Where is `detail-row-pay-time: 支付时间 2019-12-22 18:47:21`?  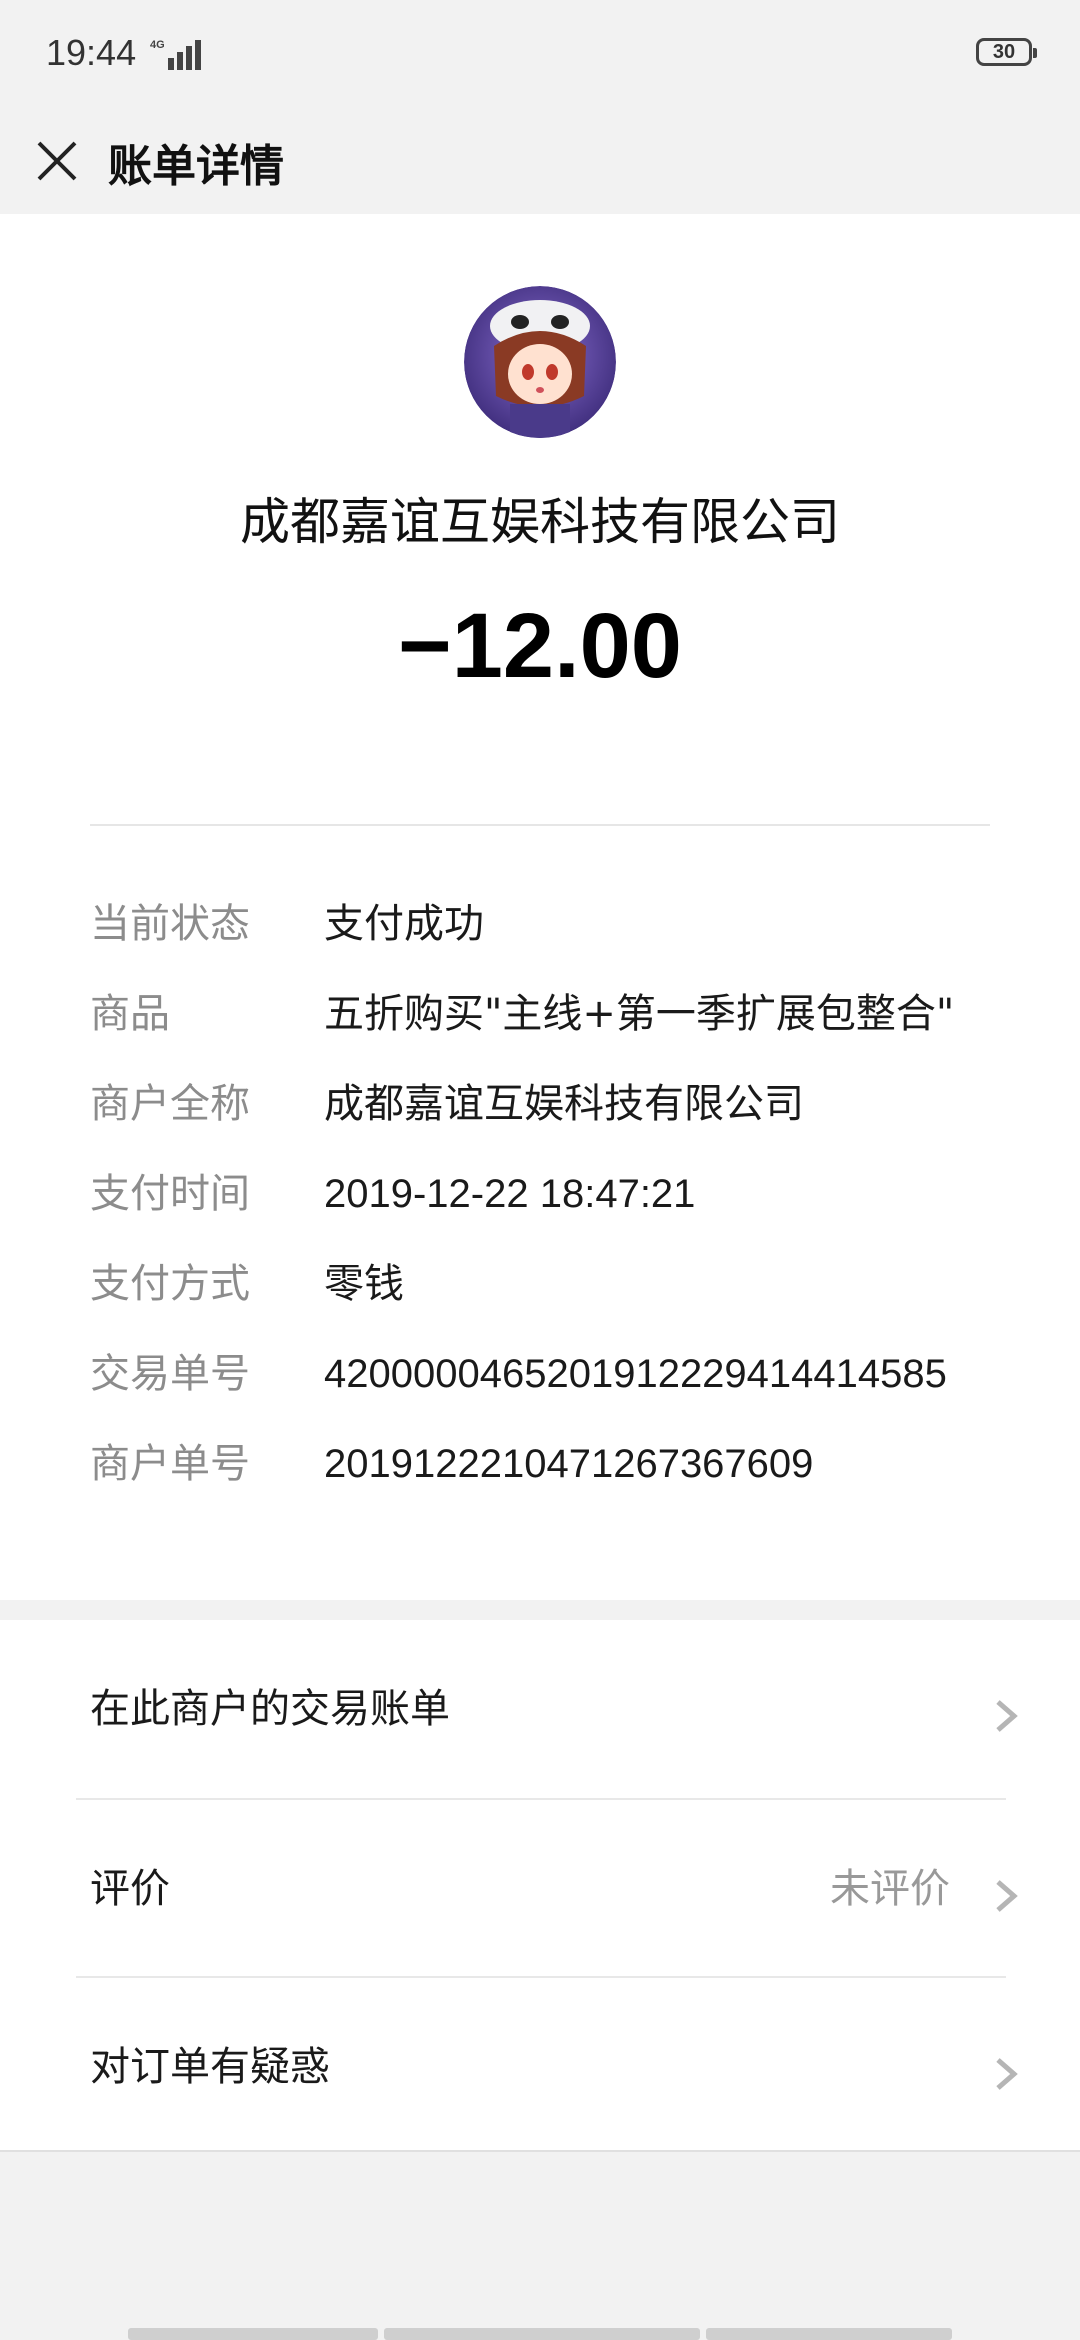 detail-row-pay-time: 支付时间 2019-12-22 18:47:21 is located at coordinates (565, 1194).